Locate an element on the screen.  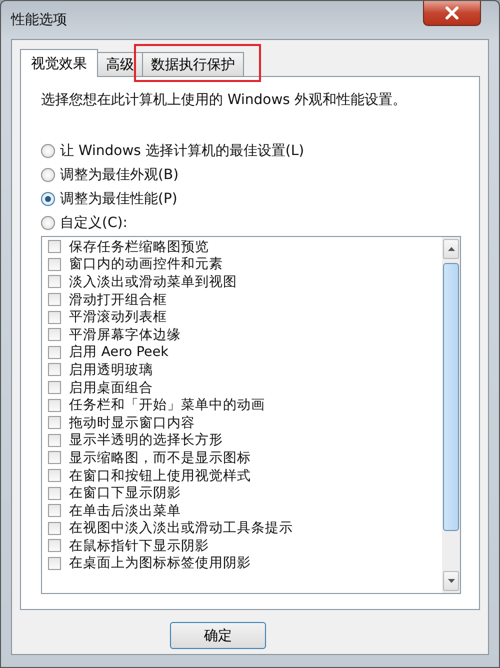
effect-label: 保存任务栏缩略图预览 is located at coordinates (139, 247).